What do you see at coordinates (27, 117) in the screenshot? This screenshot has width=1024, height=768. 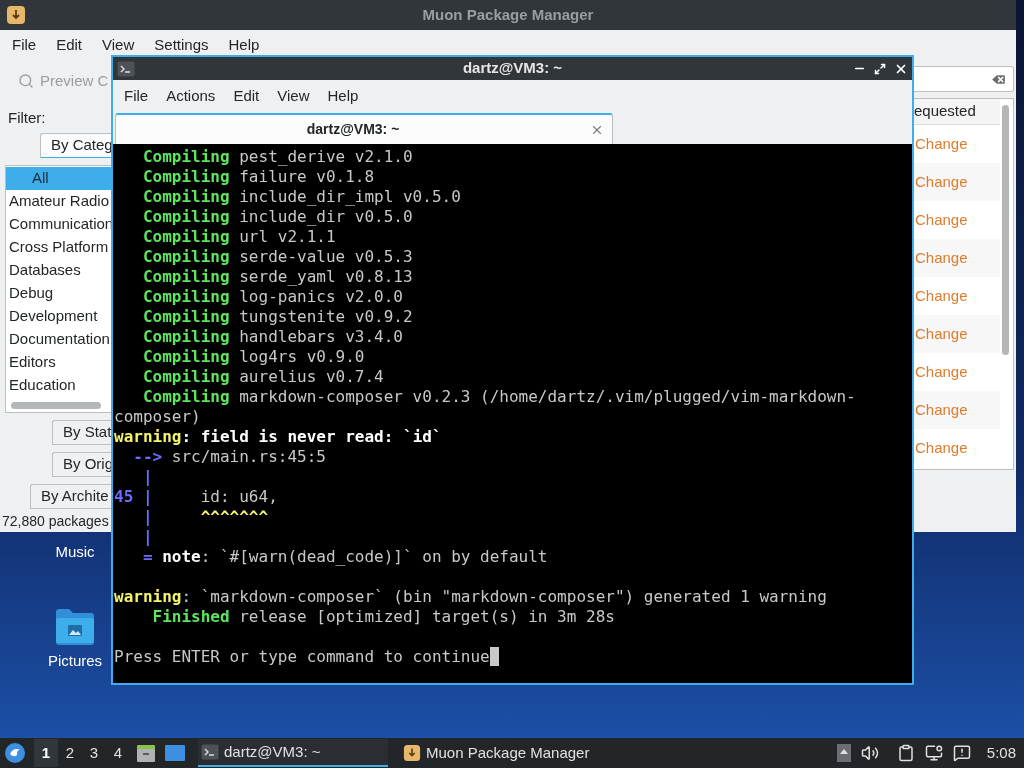 I see `filter-label: Filter:` at bounding box center [27, 117].